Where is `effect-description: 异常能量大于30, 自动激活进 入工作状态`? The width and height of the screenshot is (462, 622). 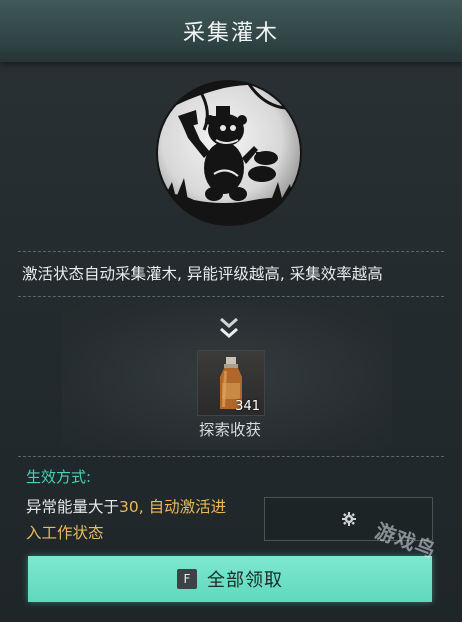 effect-description: 异常能量大于30, 自动激活进 入工作状态 is located at coordinates (141, 520).